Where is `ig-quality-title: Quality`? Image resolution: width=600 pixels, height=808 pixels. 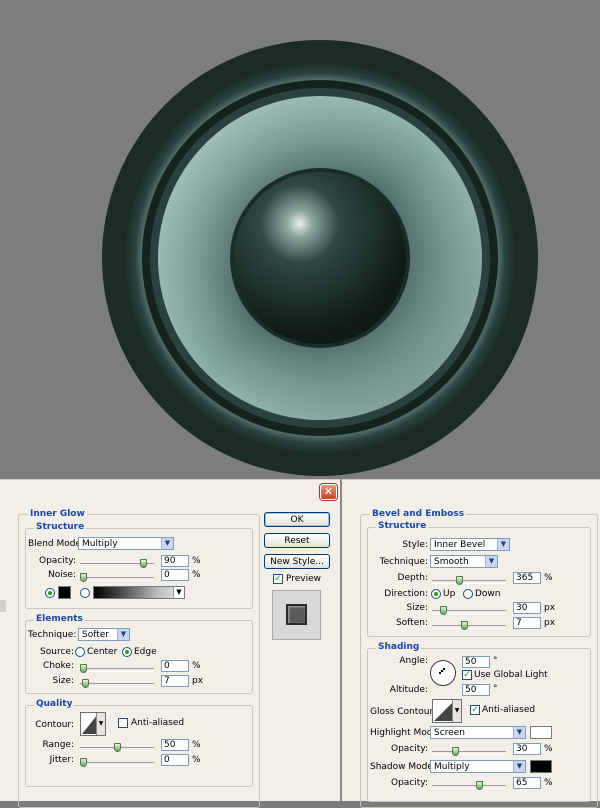 ig-quality-title: Quality is located at coordinates (54, 704).